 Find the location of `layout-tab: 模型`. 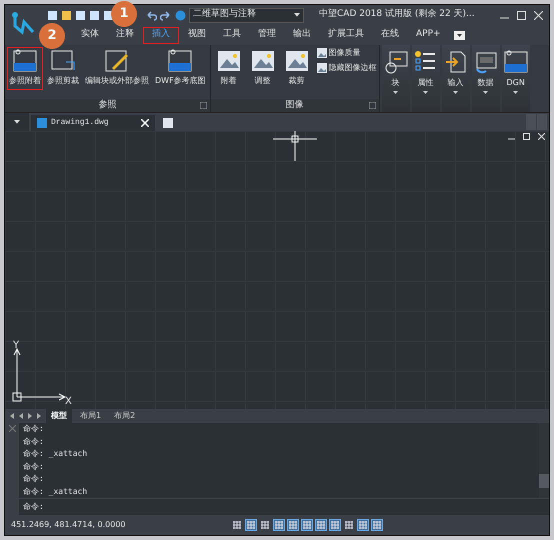

layout-tab: 模型 is located at coordinates (59, 416).